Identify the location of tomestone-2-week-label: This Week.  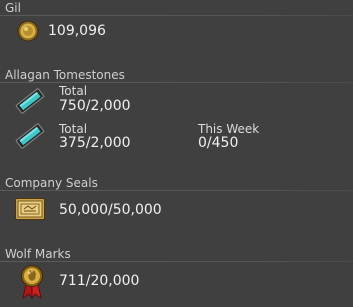
(229, 129).